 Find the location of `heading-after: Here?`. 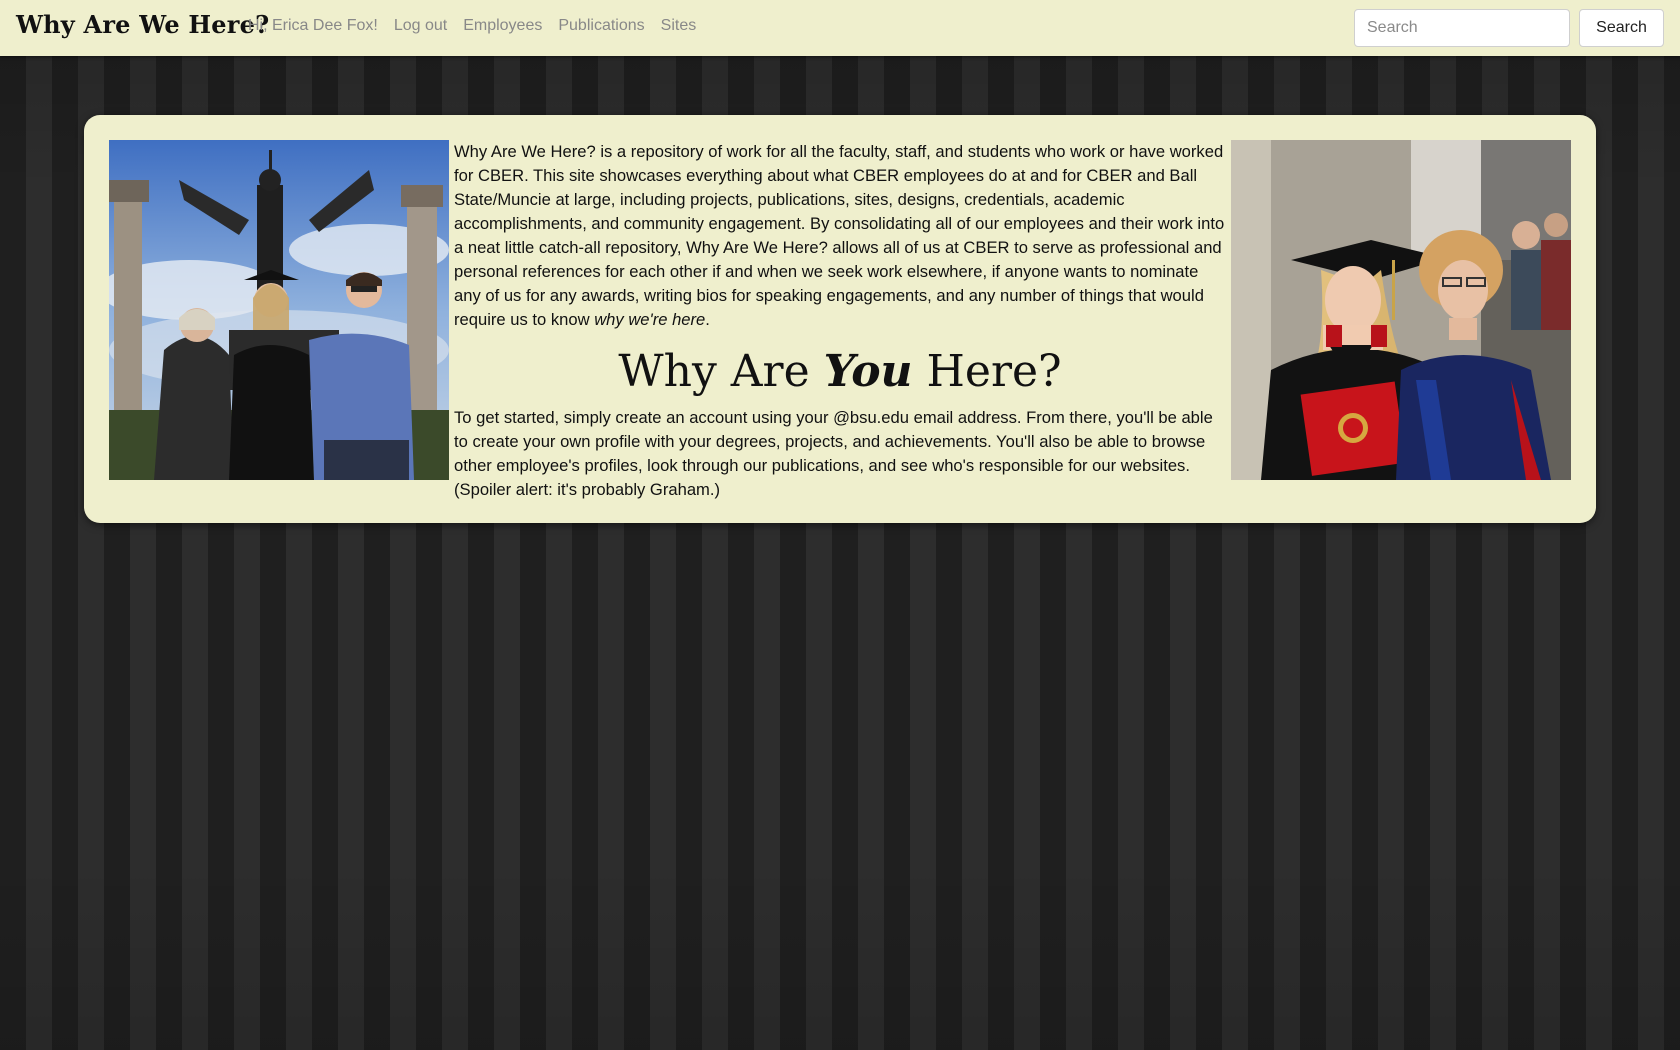

heading-after: Here? is located at coordinates (987, 371).